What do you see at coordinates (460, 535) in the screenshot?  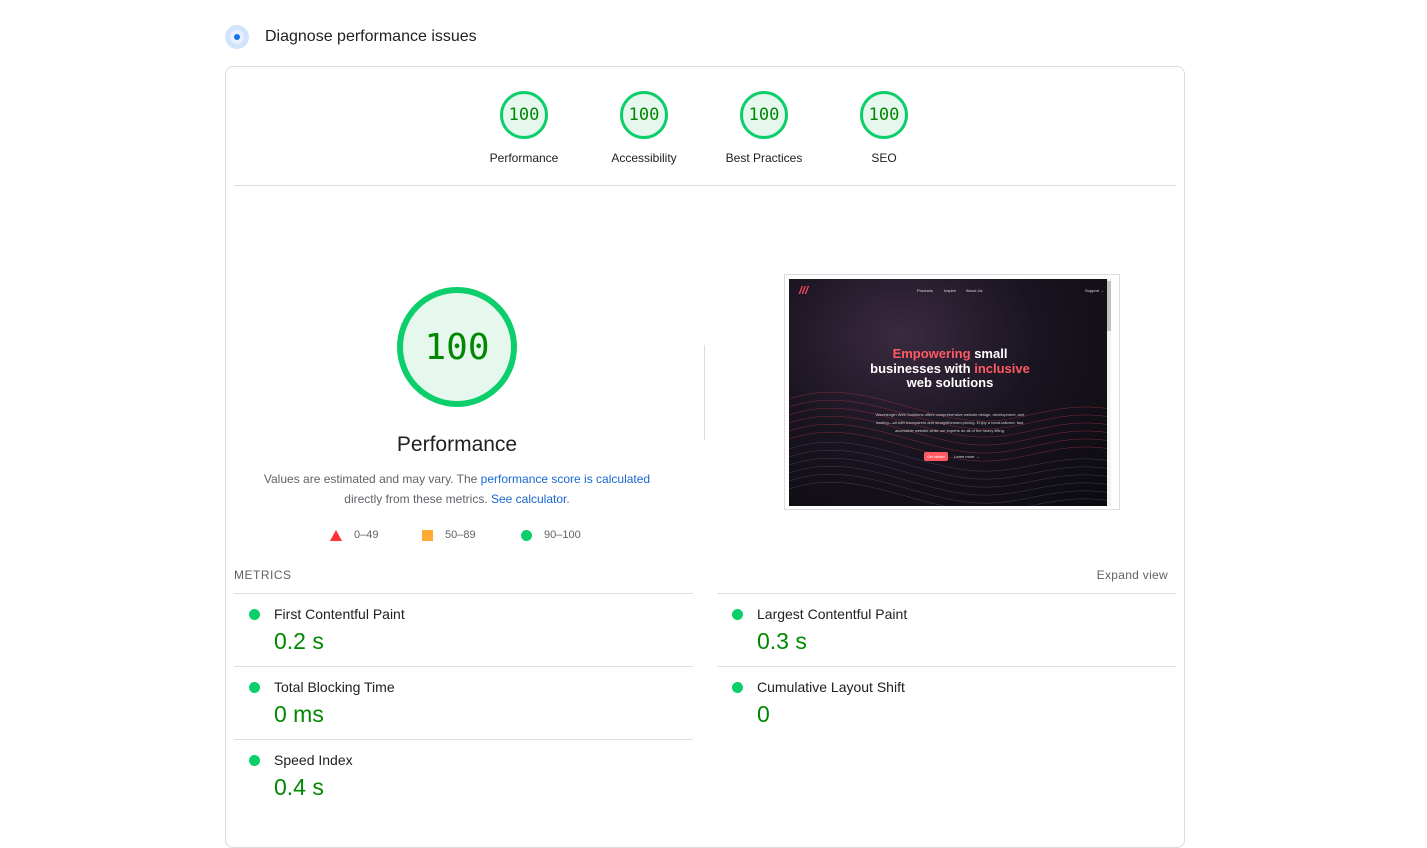 I see `legend-range: 50–89` at bounding box center [460, 535].